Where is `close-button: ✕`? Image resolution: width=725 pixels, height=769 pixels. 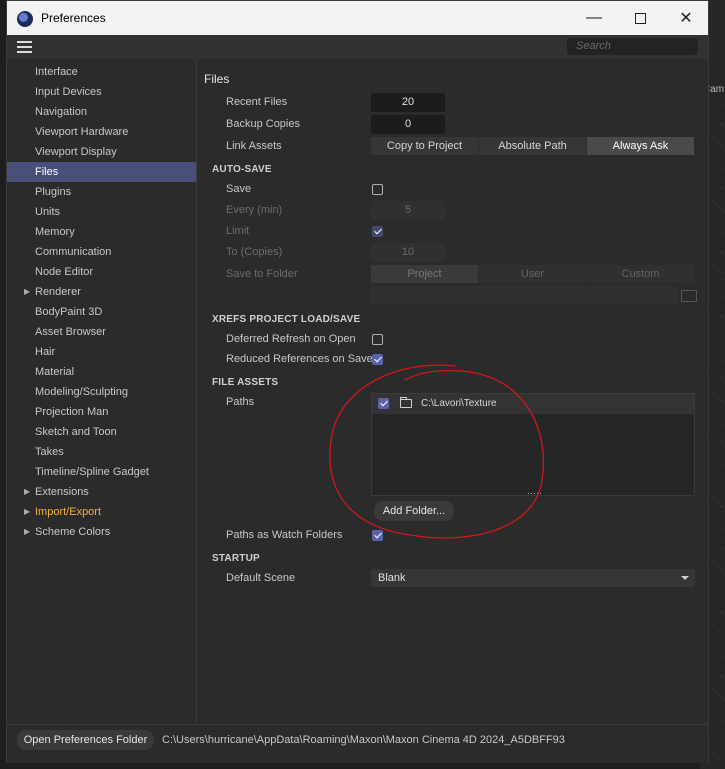 close-button: ✕ is located at coordinates (686, 18).